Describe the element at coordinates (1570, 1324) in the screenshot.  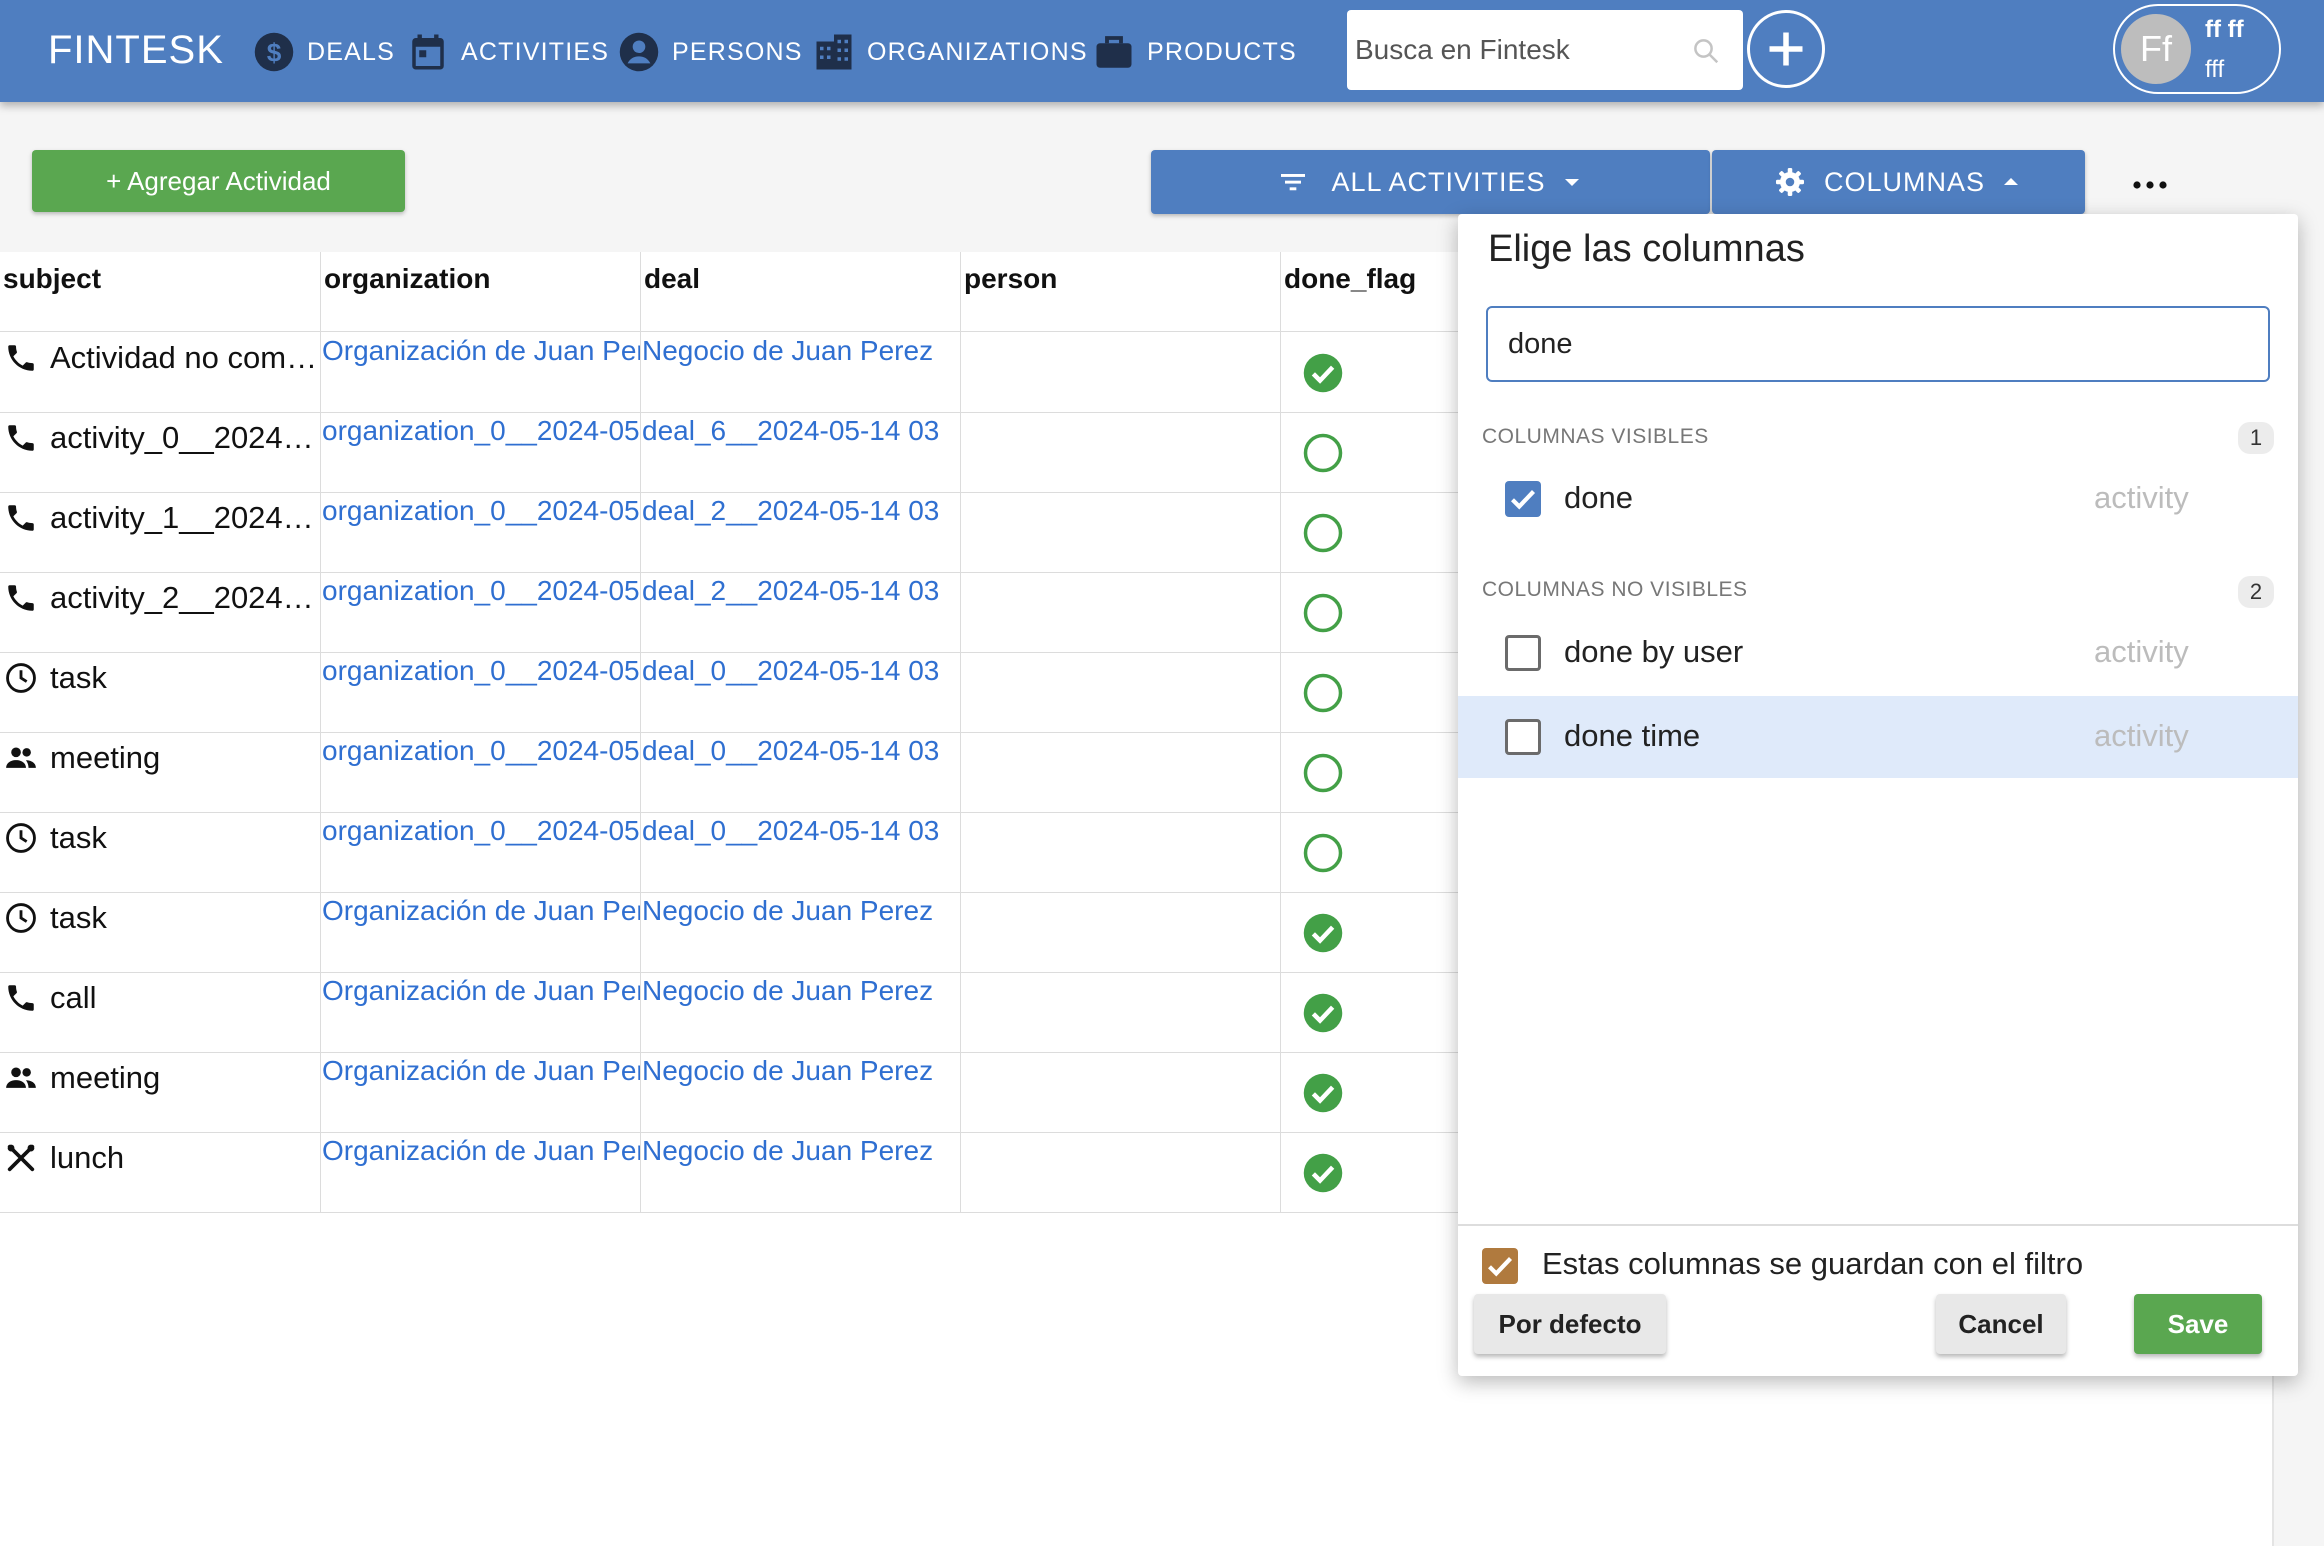
I see `default-button: Por defecto` at that location.